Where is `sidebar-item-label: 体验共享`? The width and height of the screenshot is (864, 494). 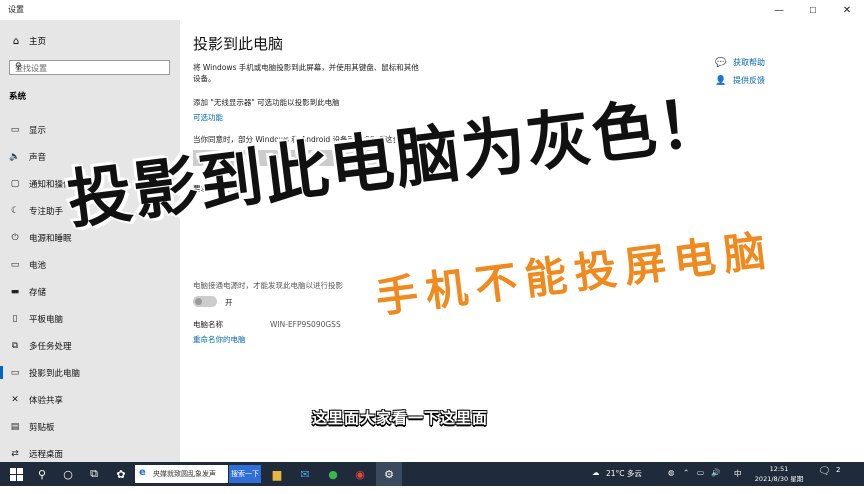
sidebar-item-label: 体验共享 is located at coordinates (46, 400).